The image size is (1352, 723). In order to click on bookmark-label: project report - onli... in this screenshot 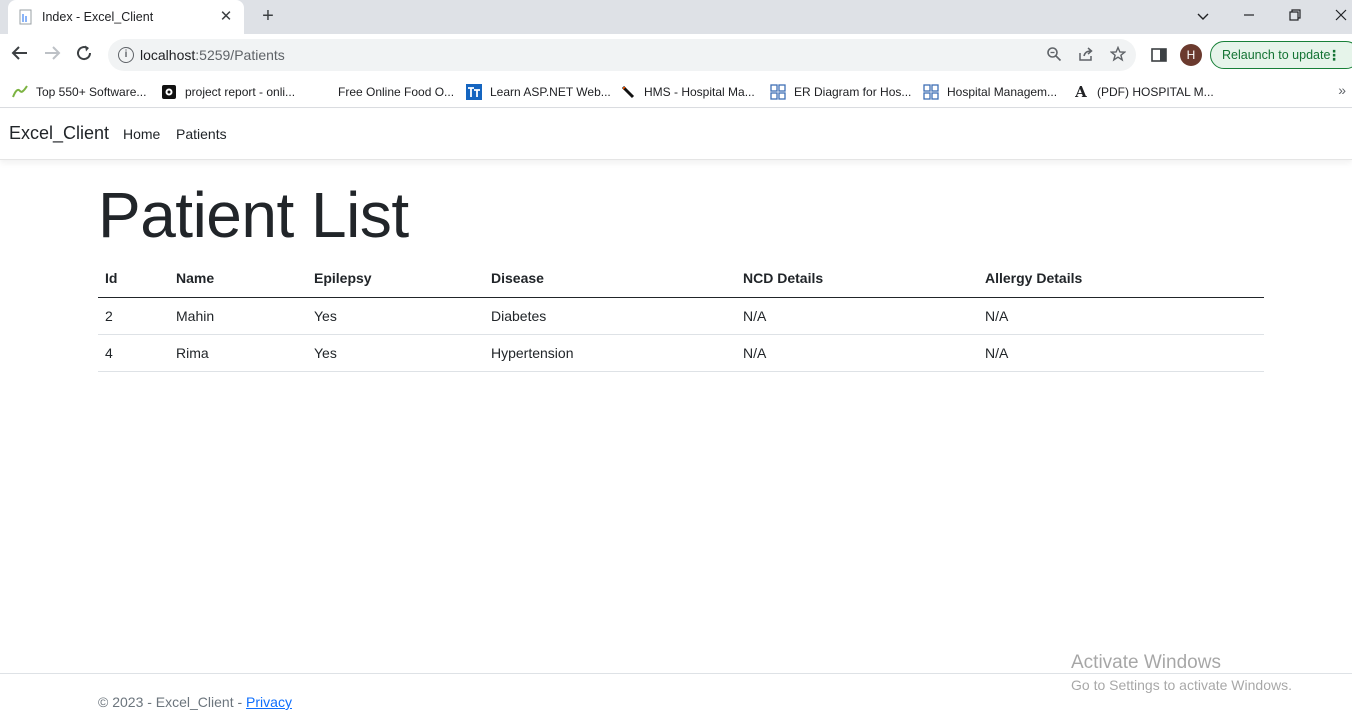, I will do `click(240, 92)`.